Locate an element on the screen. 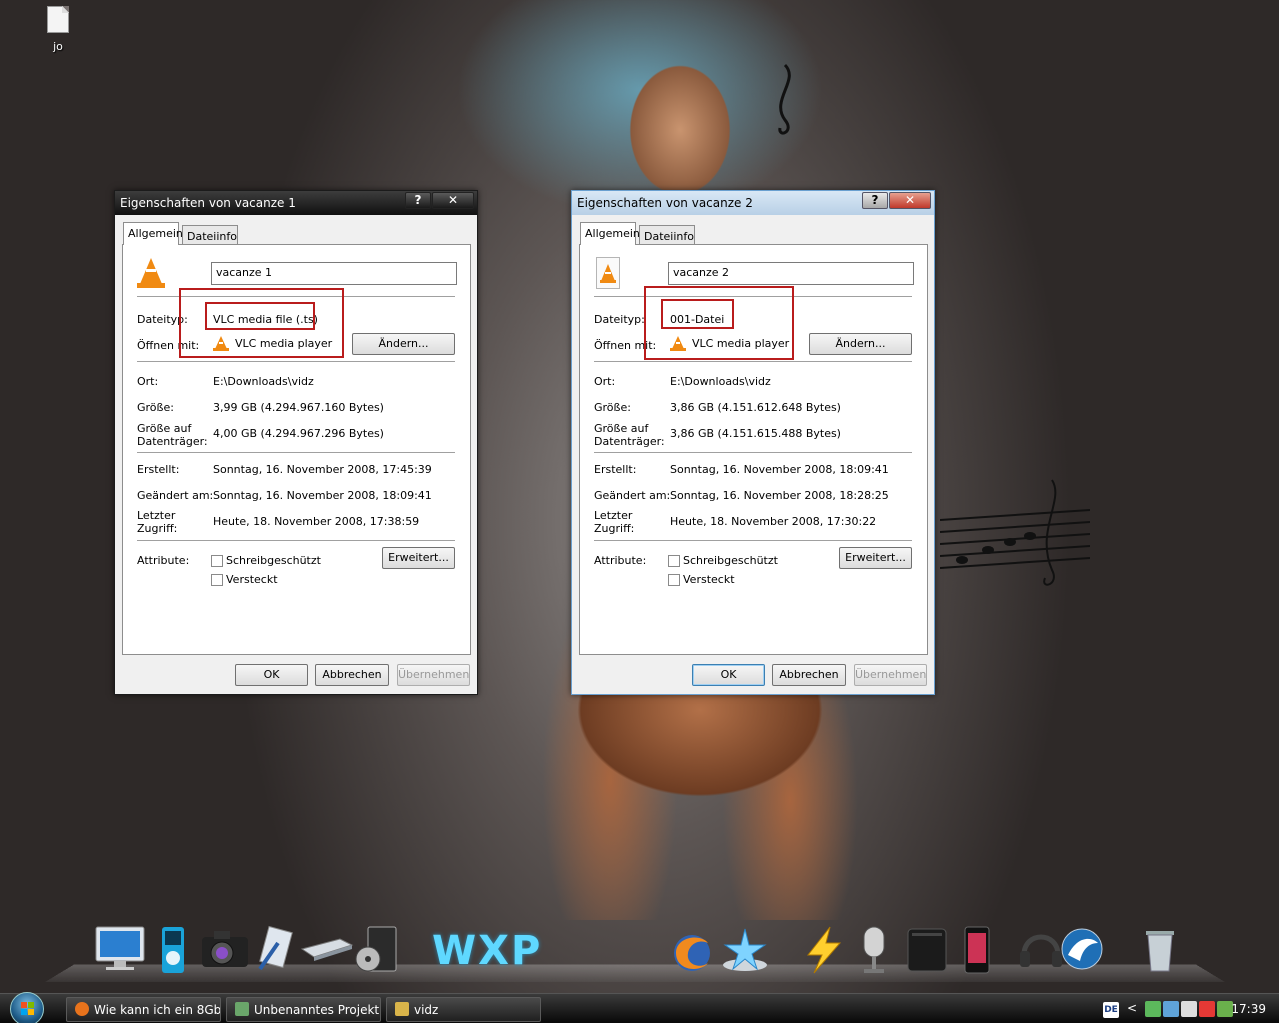  modified-value: Sonntag, 16. November 2008, 18:09:41 is located at coordinates (322, 495).